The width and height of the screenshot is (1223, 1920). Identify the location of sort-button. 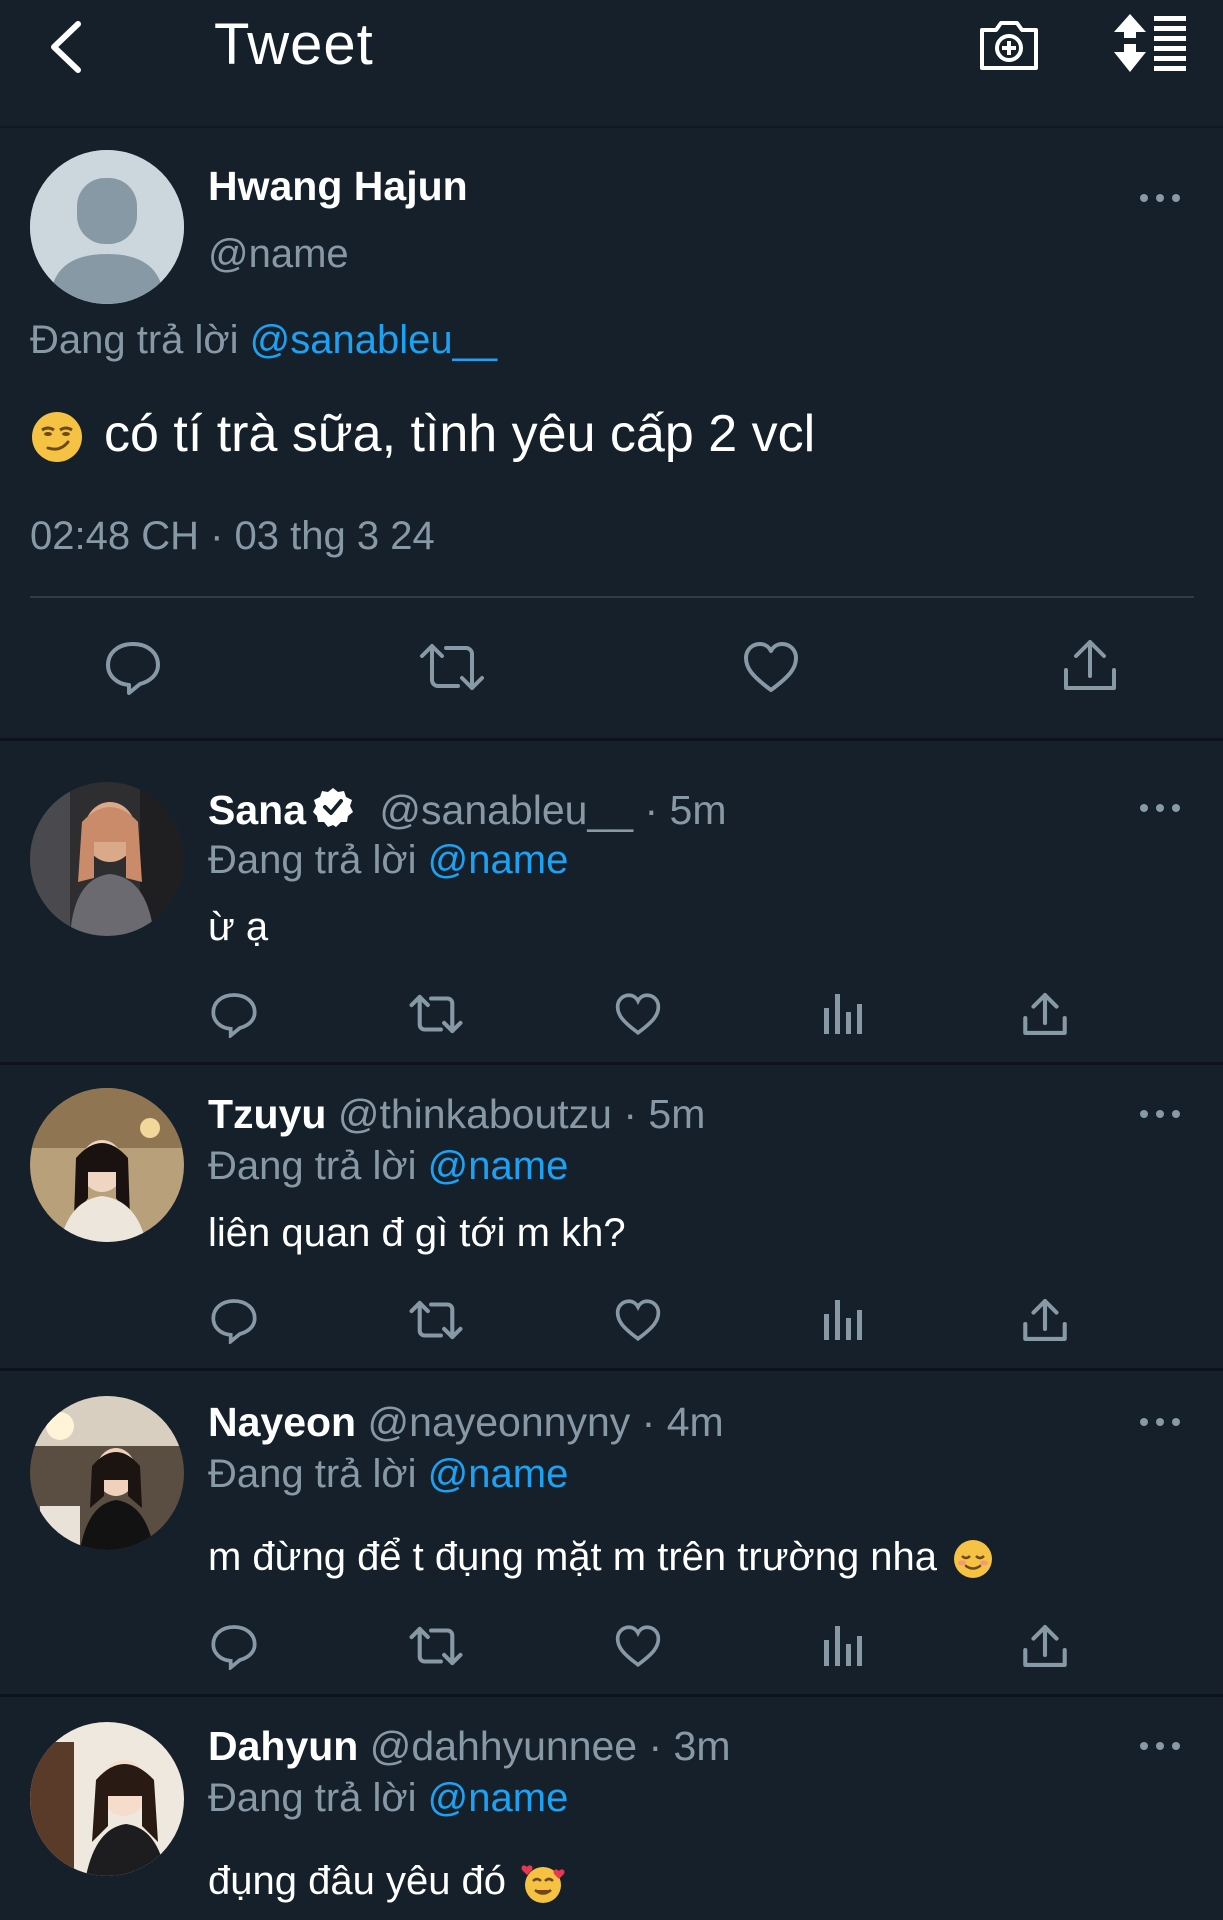
(1150, 43).